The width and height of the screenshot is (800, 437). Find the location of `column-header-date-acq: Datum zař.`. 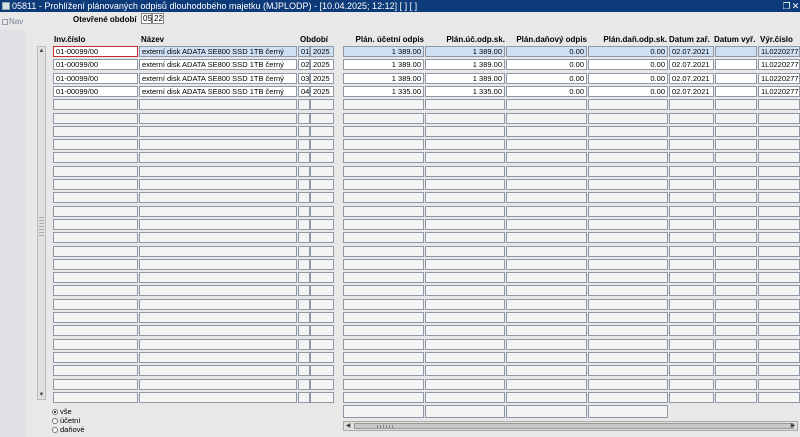

column-header-date-acq: Datum zař. is located at coordinates (689, 39).